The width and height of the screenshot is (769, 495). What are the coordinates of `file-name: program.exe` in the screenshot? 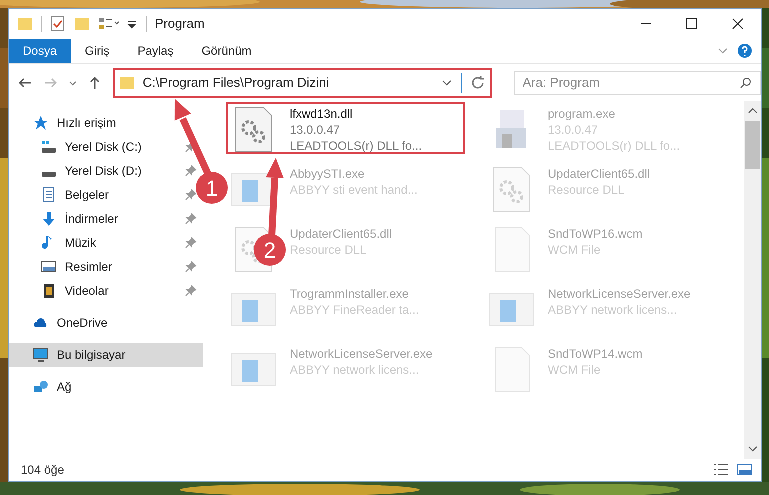 It's located at (582, 114).